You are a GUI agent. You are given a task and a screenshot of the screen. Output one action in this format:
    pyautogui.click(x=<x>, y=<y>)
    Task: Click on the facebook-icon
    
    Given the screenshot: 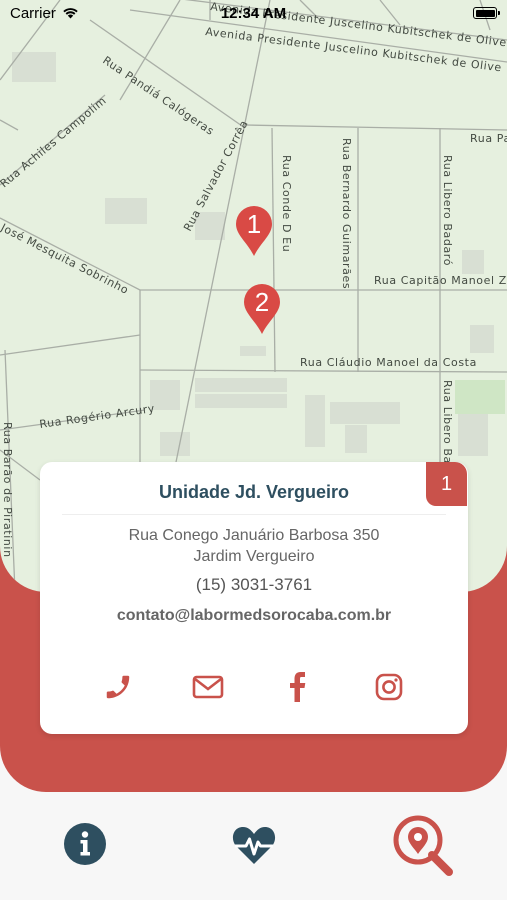 What is the action you would take?
    pyautogui.click(x=298, y=687)
    